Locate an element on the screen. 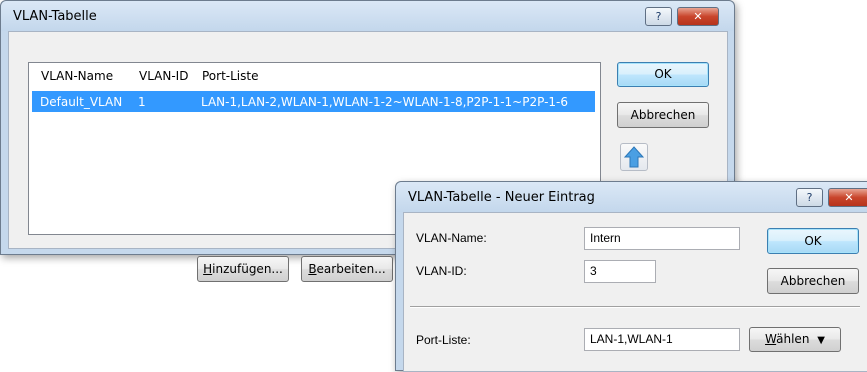 Image resolution: width=867 pixels, height=372 pixels. up-arrow-icon is located at coordinates (634, 157).